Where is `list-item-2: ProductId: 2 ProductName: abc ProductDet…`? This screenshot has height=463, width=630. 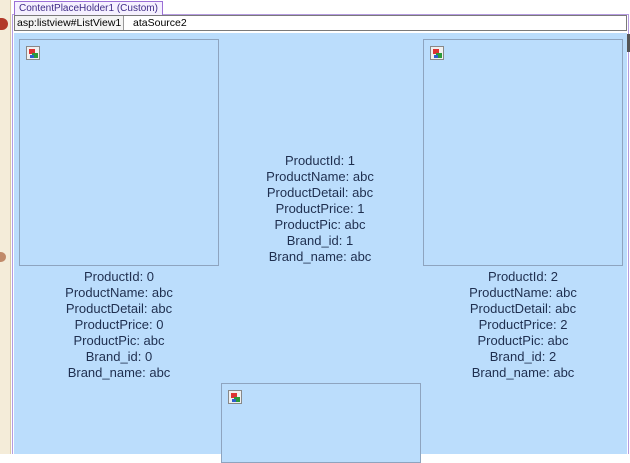 list-item-2: ProductId: 2 ProductName: abc ProductDet… is located at coordinates (523, 325).